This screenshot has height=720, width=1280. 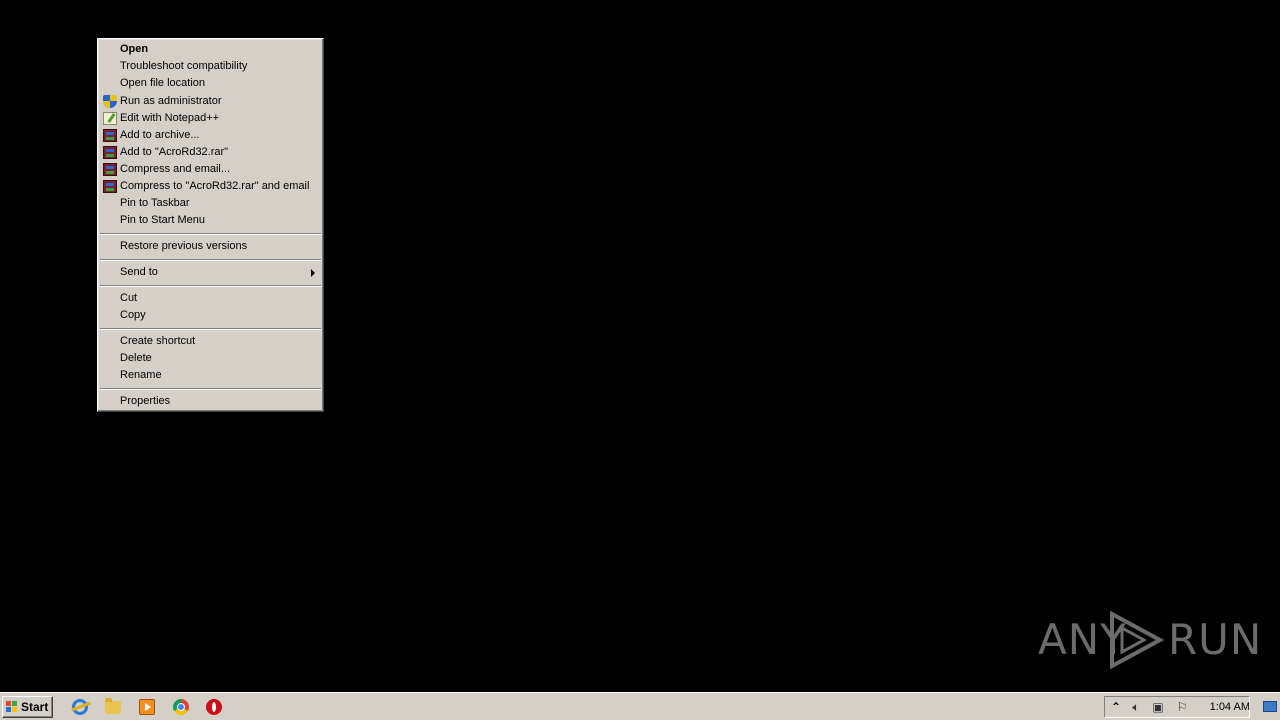 I want to click on uac-shield-icon, so click(x=110, y=101).